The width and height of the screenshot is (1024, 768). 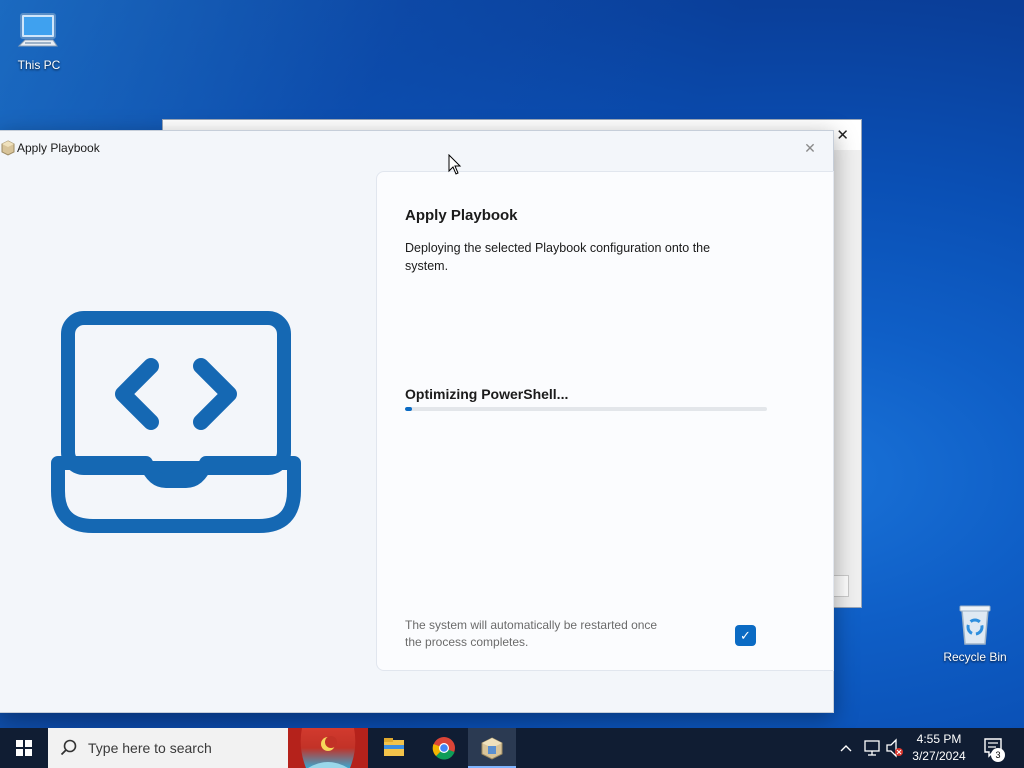 I want to click on chrome-icon, so click(x=443, y=748).